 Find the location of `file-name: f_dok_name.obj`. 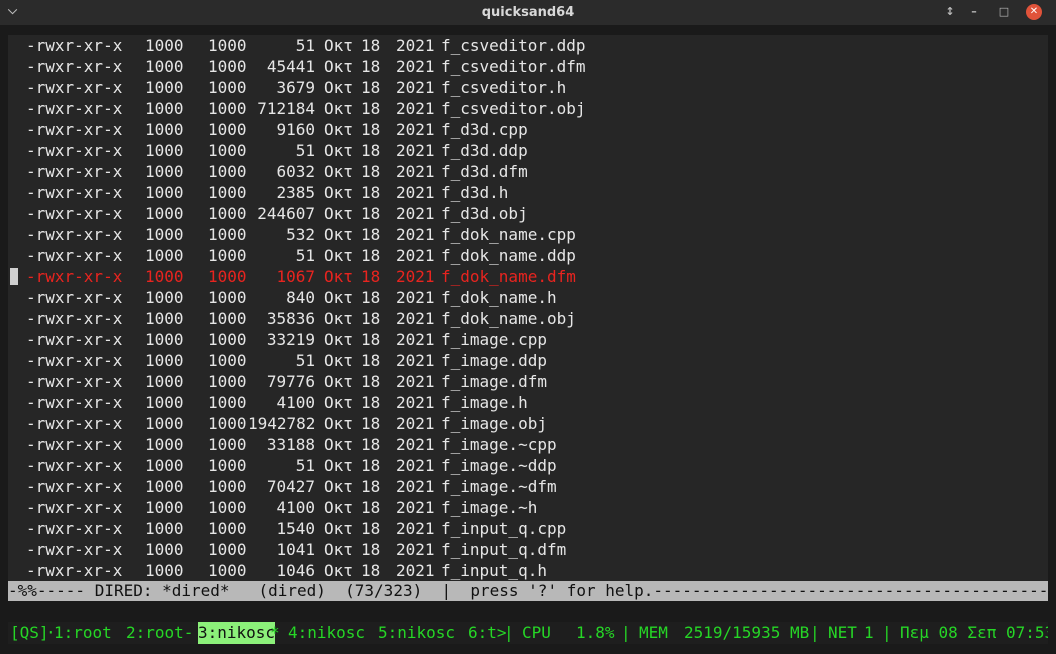

file-name: f_dok_name.obj is located at coordinates (508, 318).